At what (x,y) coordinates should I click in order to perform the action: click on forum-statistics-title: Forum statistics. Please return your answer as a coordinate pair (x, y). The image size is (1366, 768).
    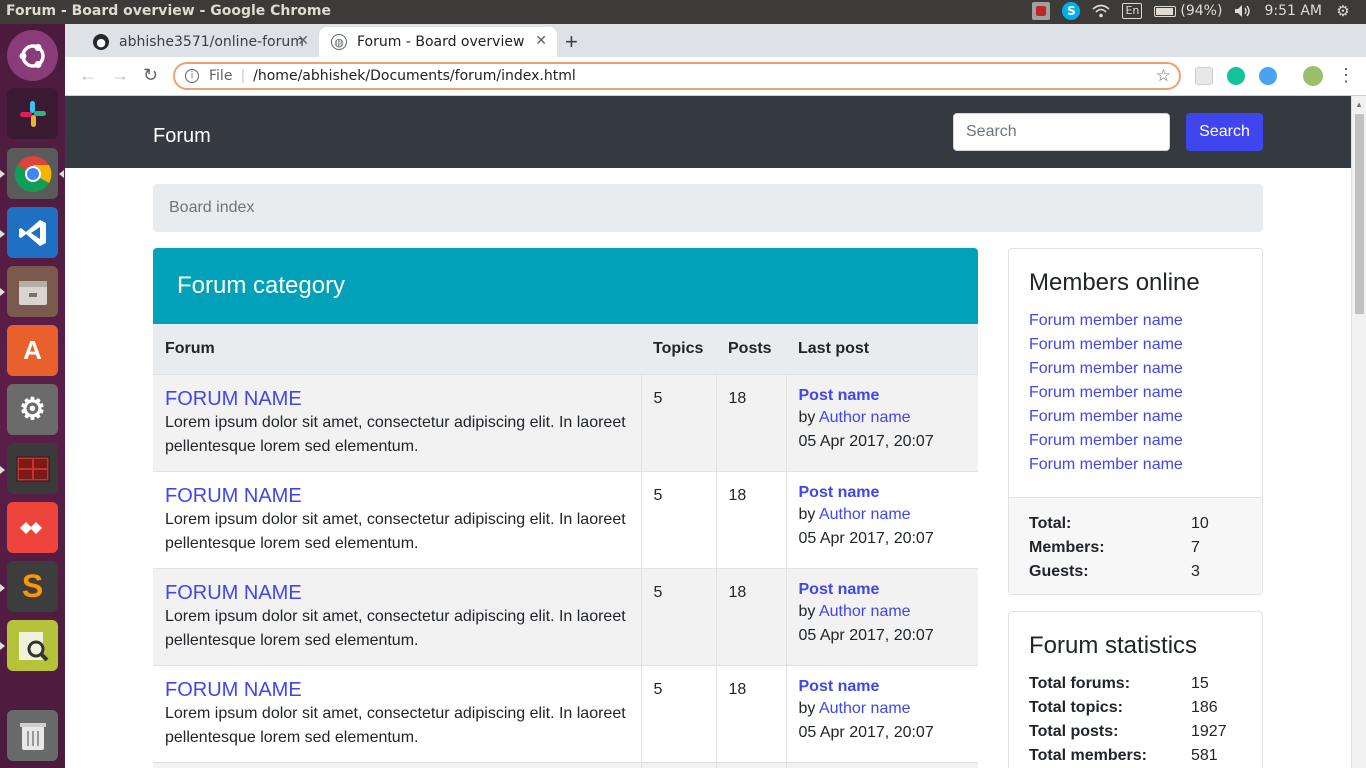
    Looking at the image, I should click on (1113, 645).